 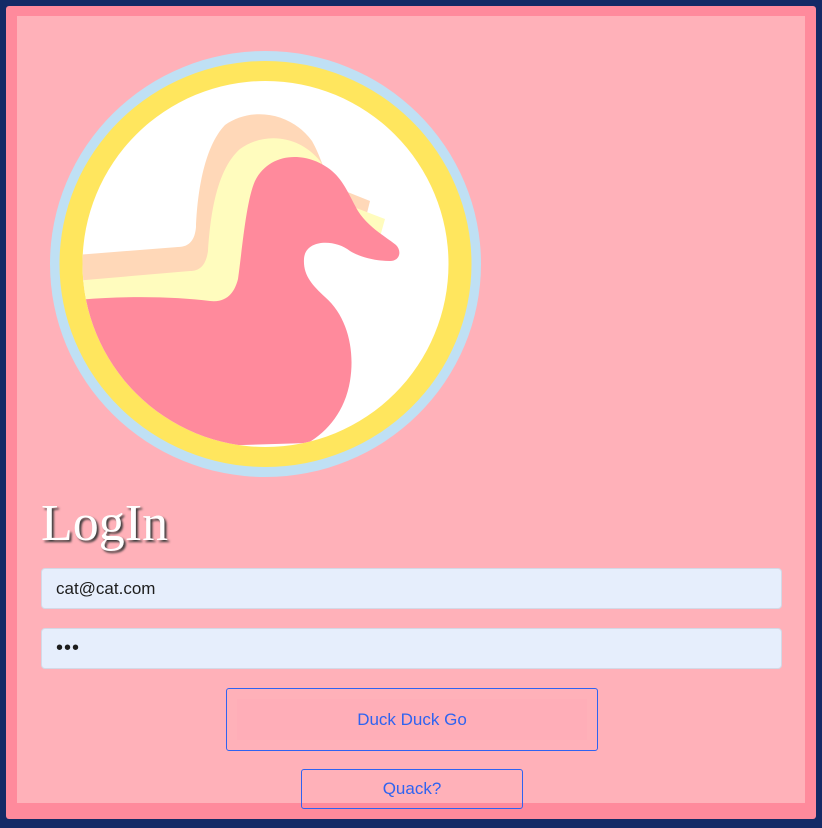 I want to click on quack-button: Quack?, so click(x=412, y=789).